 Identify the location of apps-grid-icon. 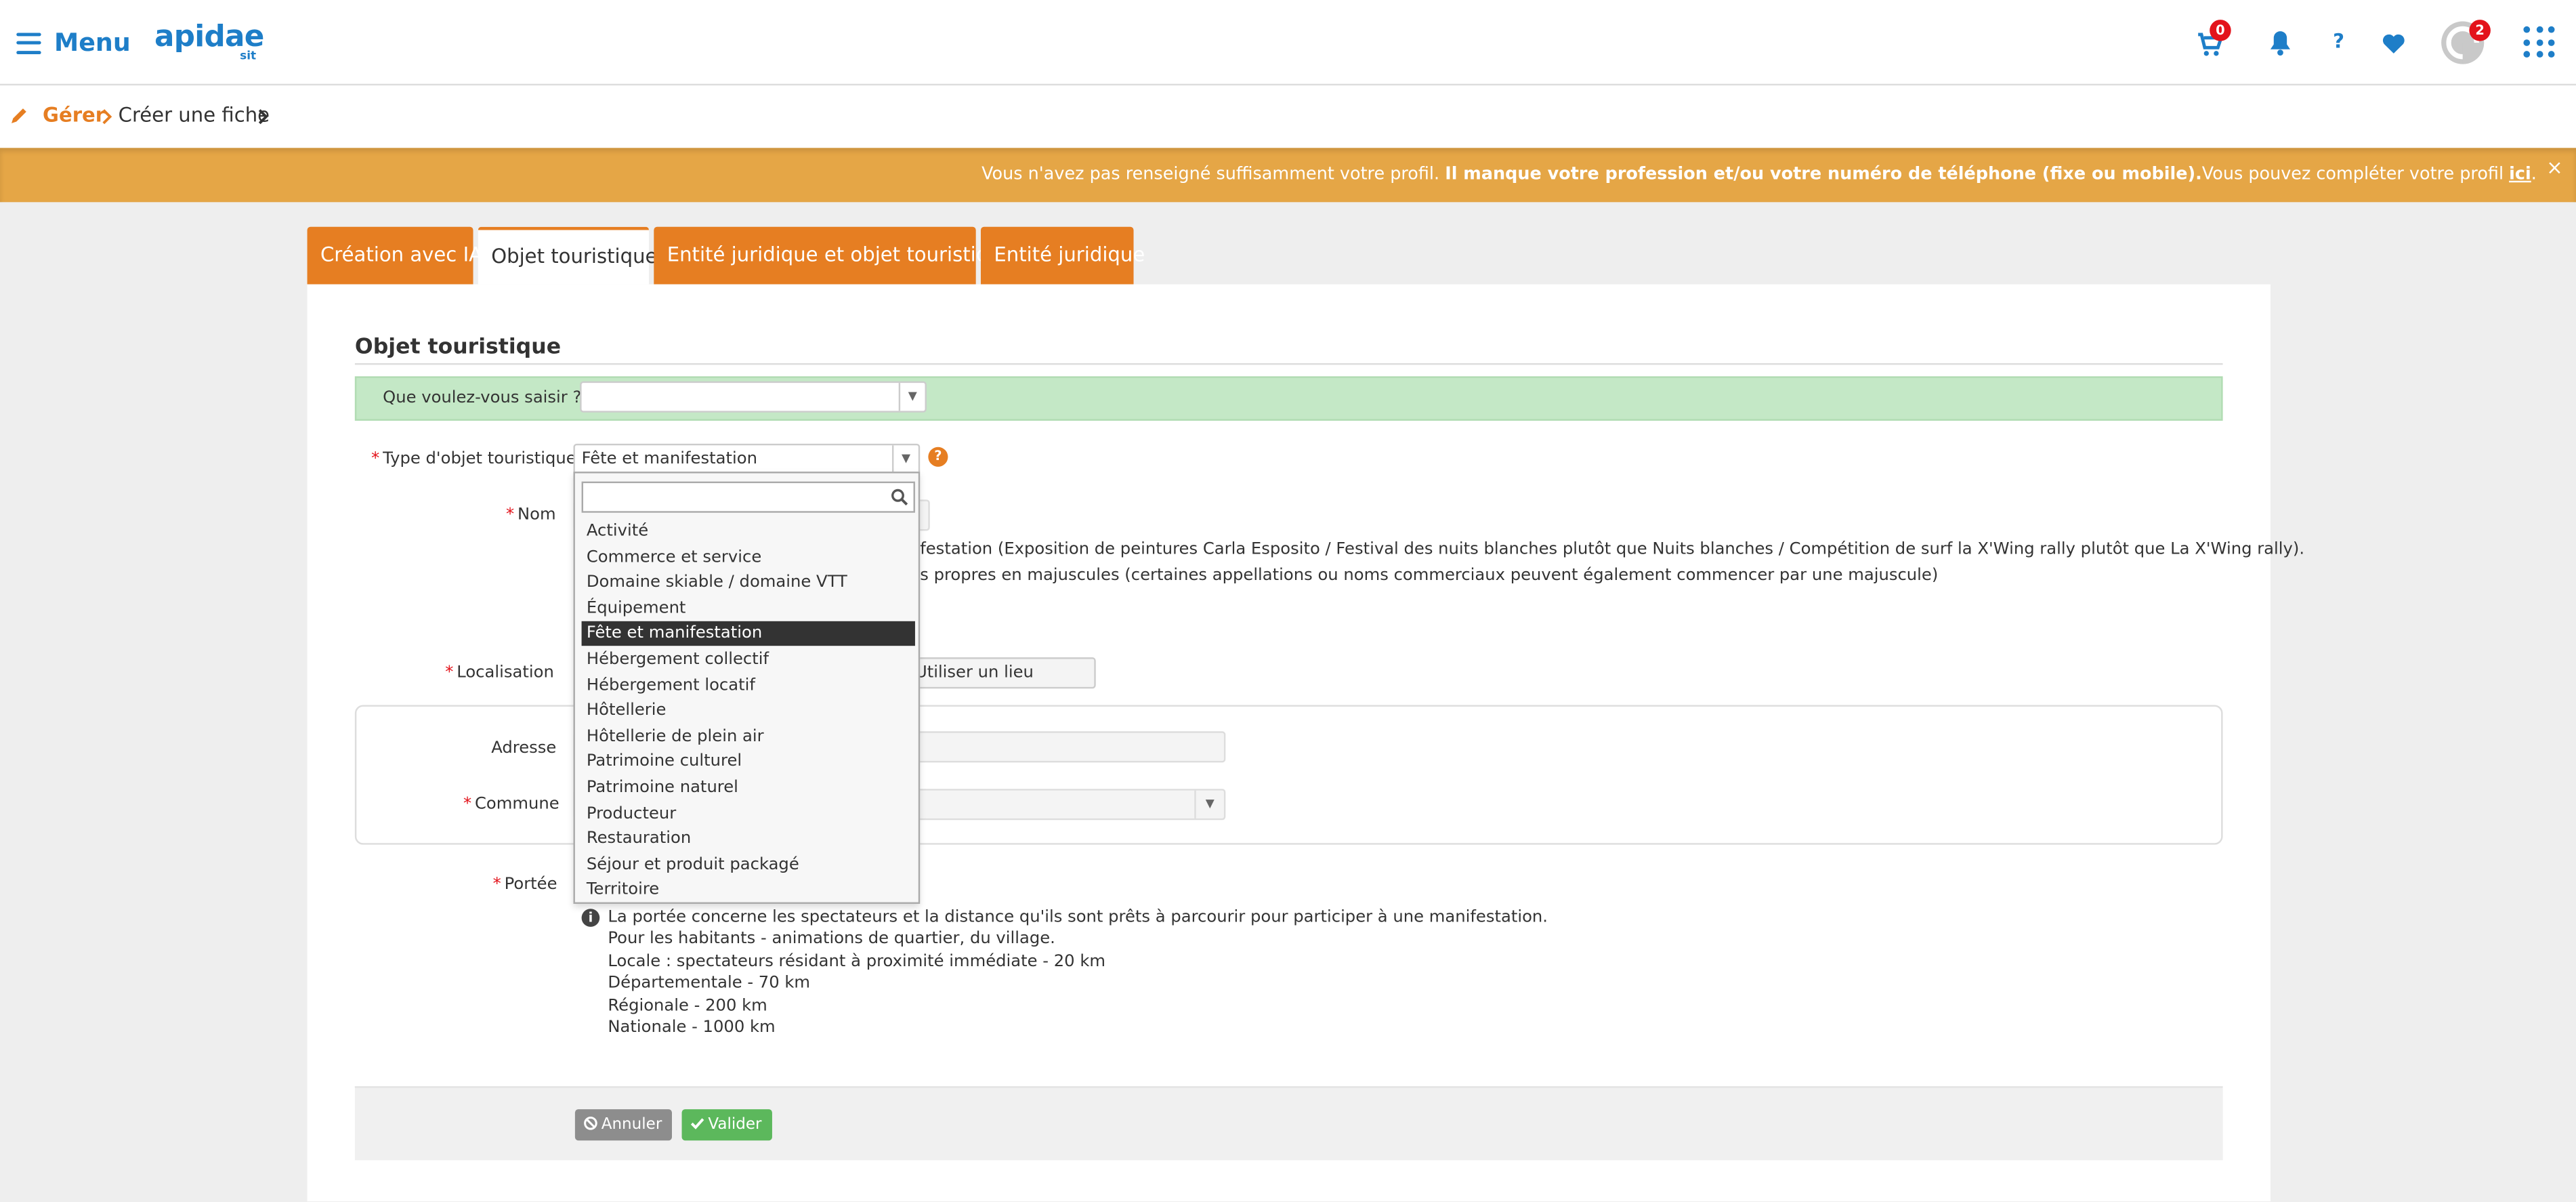
(2539, 42).